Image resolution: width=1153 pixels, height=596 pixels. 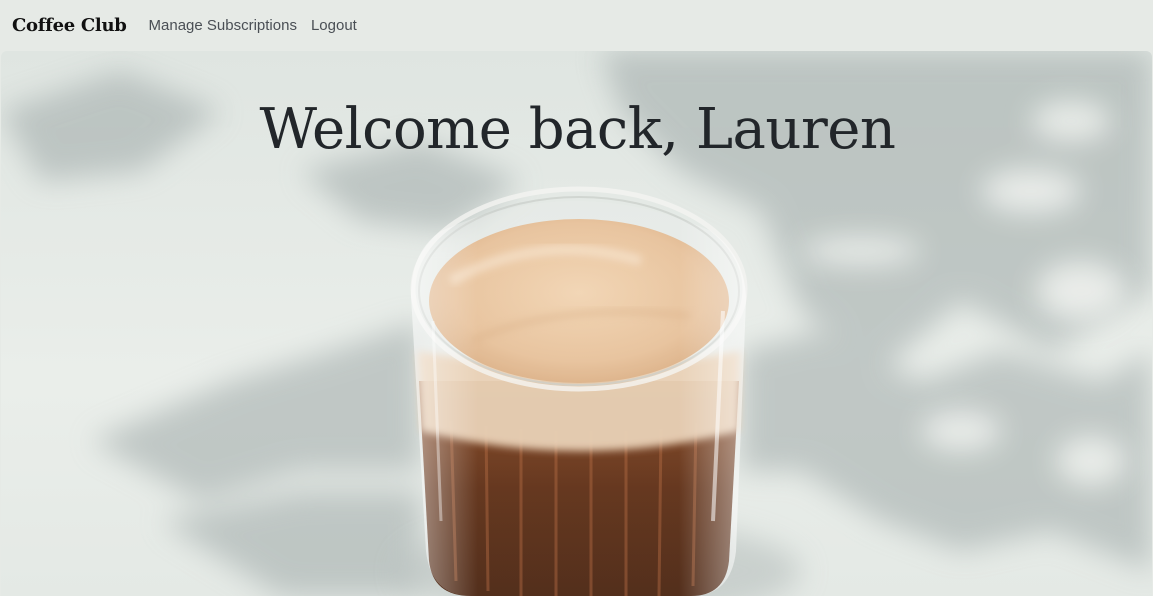 I want to click on brand-logo: Coffee Club, so click(x=69, y=25).